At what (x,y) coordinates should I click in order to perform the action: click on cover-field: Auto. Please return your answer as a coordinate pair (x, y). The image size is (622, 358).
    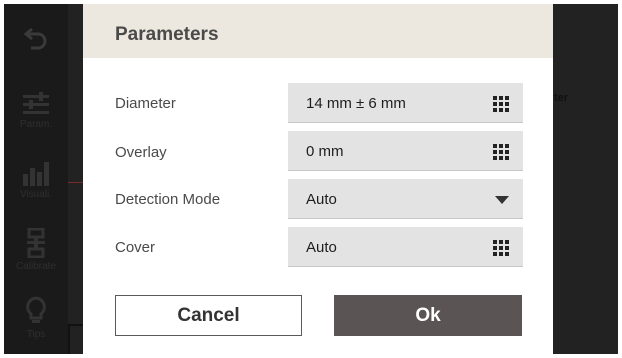
    Looking at the image, I should click on (405, 247).